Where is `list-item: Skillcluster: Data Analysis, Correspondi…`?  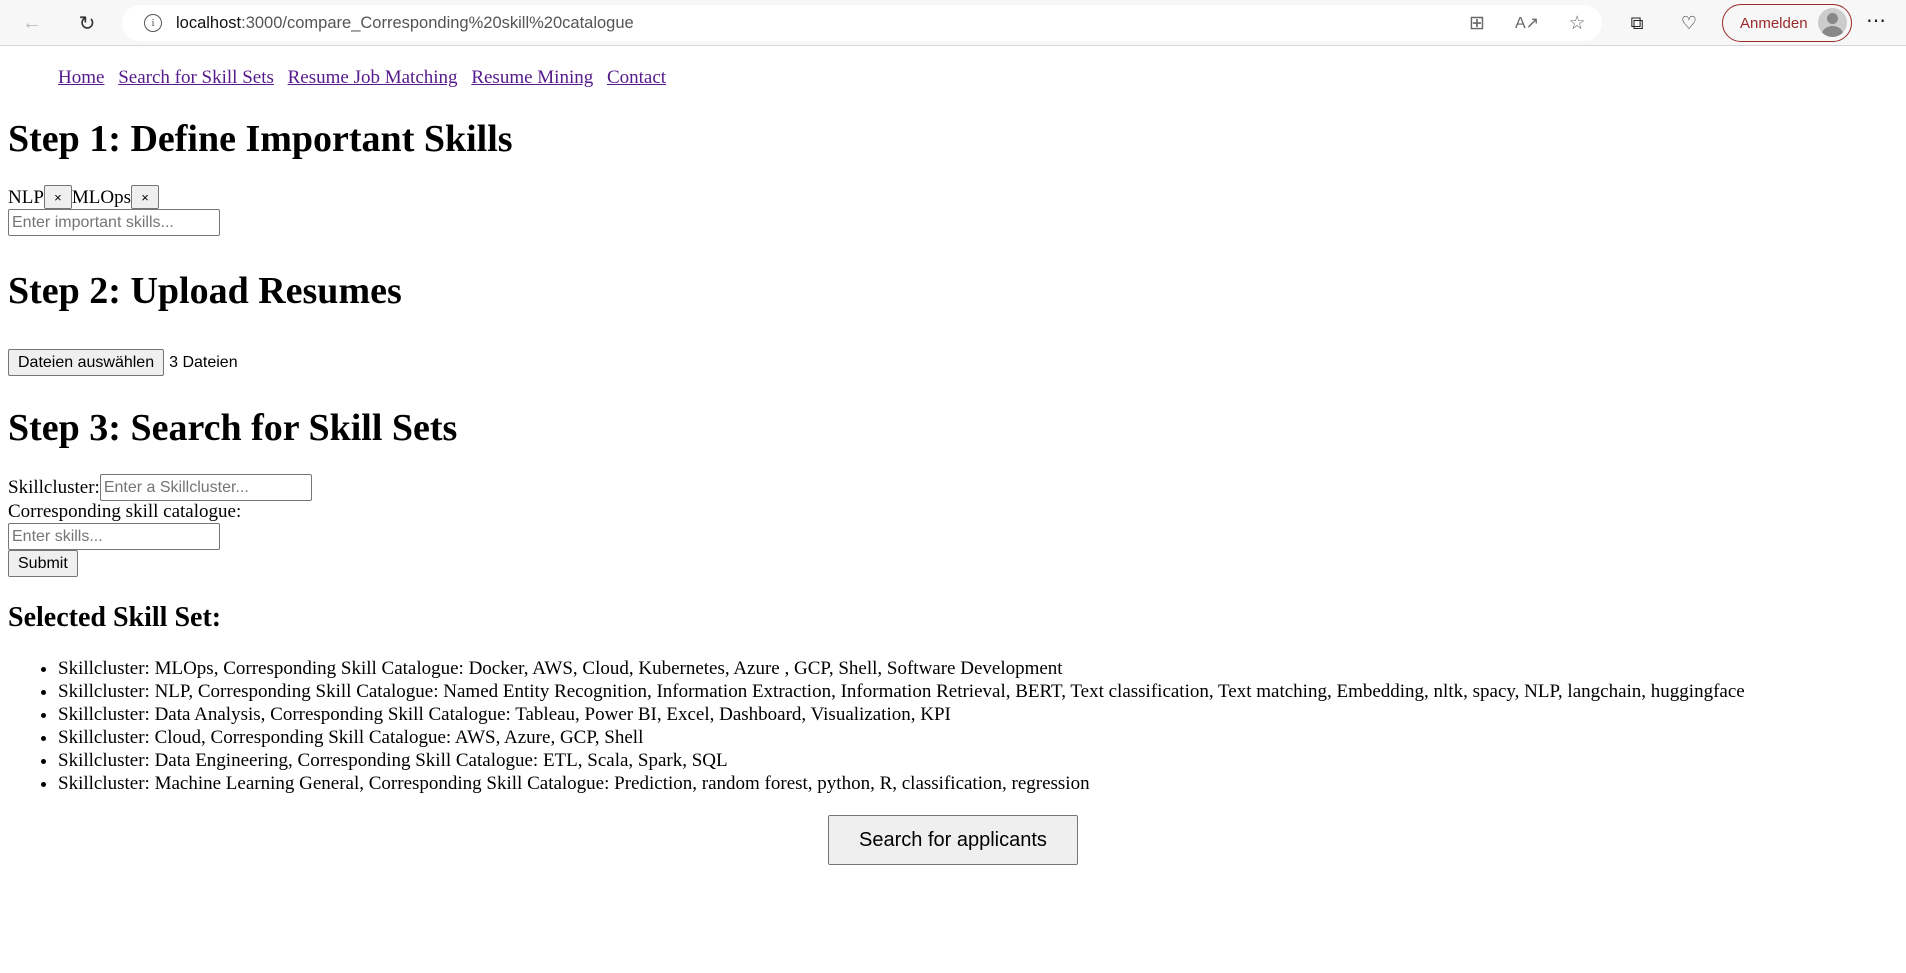
list-item: Skillcluster: Data Analysis, Correspondi… is located at coordinates (978, 714).